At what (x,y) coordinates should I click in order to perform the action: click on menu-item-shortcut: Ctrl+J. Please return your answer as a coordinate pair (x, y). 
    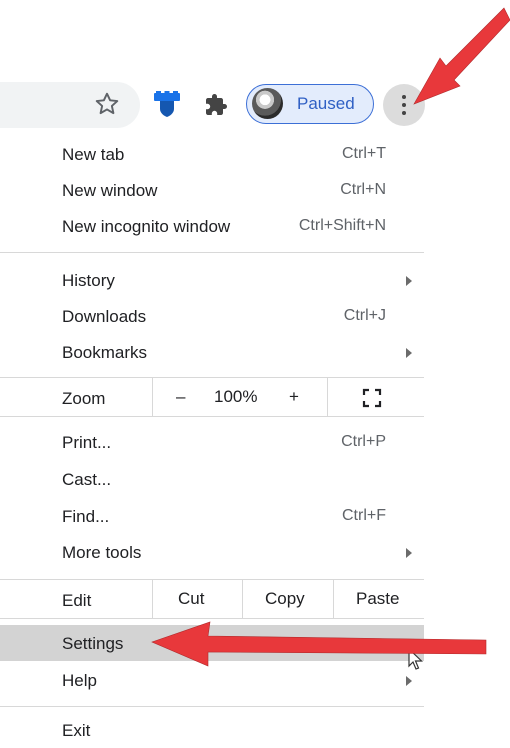
    Looking at the image, I should click on (364, 315).